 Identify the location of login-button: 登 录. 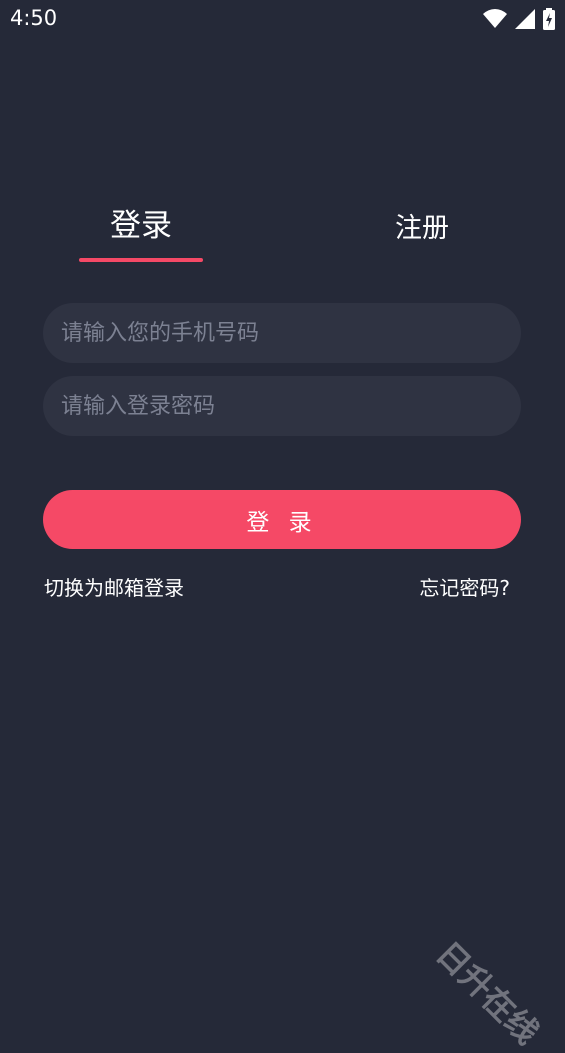
(282, 519).